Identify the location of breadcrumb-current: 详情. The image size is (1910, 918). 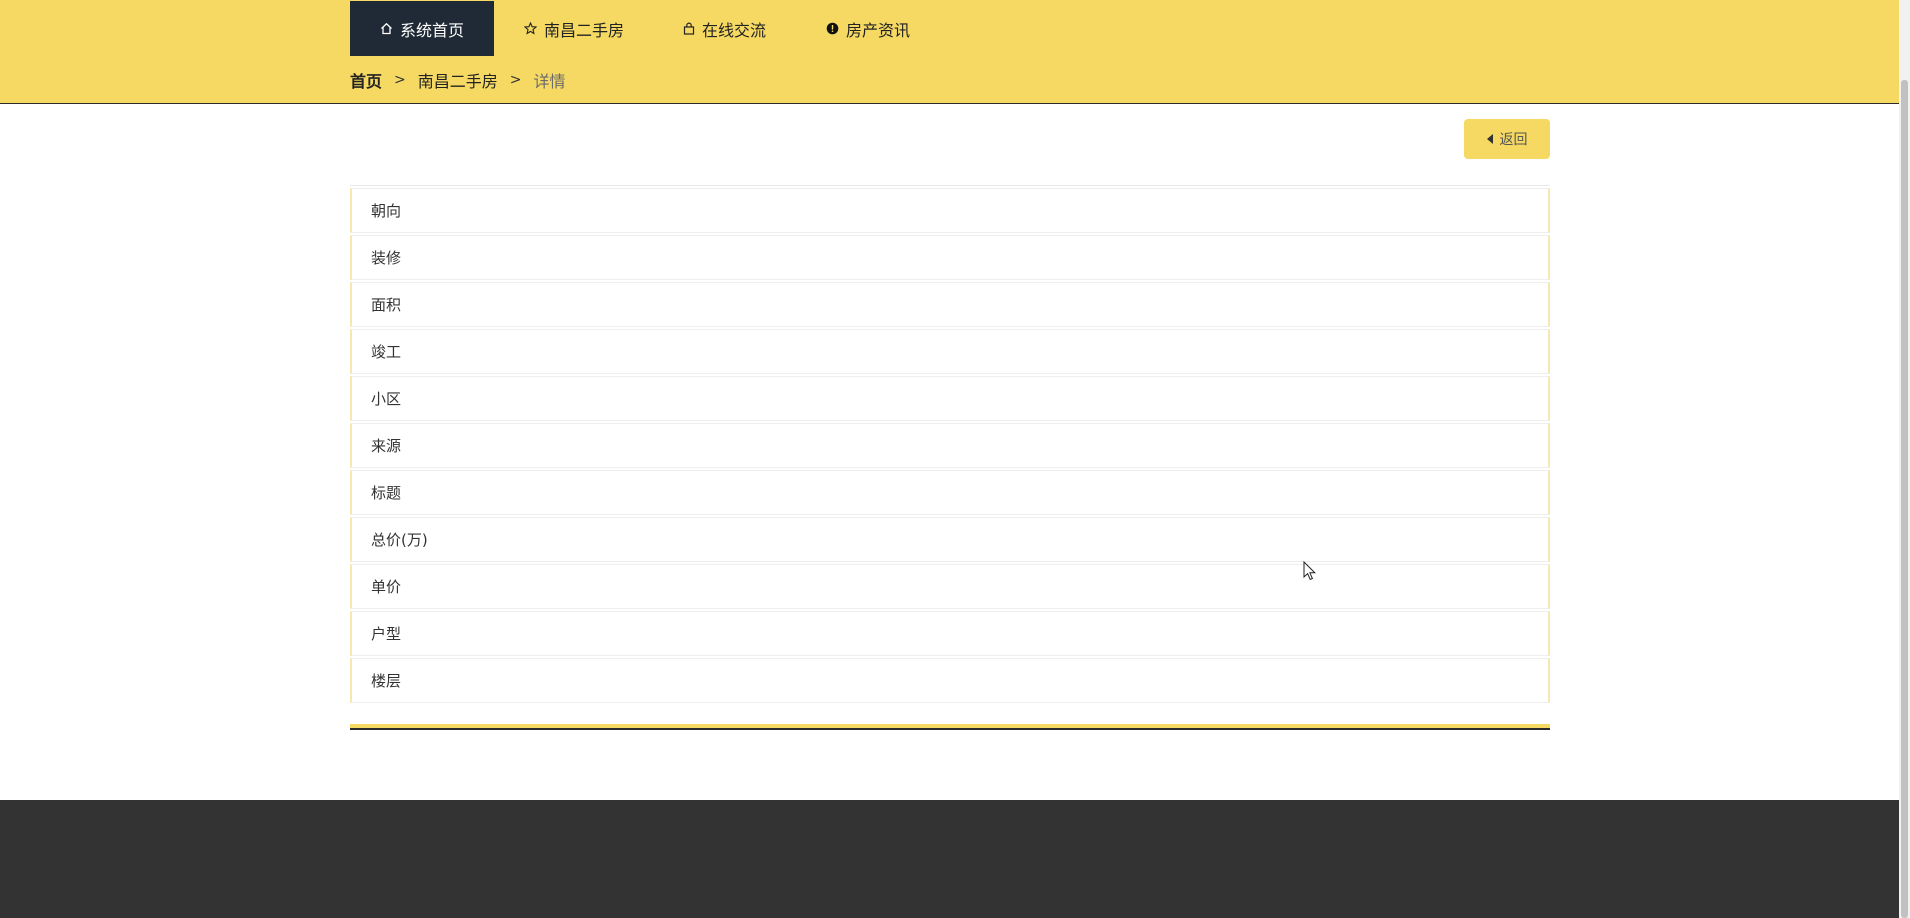
(549, 81).